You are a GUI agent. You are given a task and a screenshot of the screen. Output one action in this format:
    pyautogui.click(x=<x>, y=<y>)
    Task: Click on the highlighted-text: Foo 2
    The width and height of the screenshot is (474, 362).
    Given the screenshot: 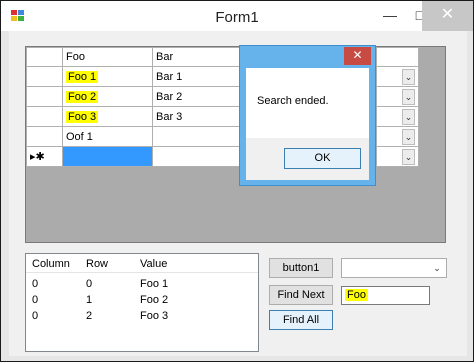 What is the action you would take?
    pyautogui.click(x=82, y=96)
    